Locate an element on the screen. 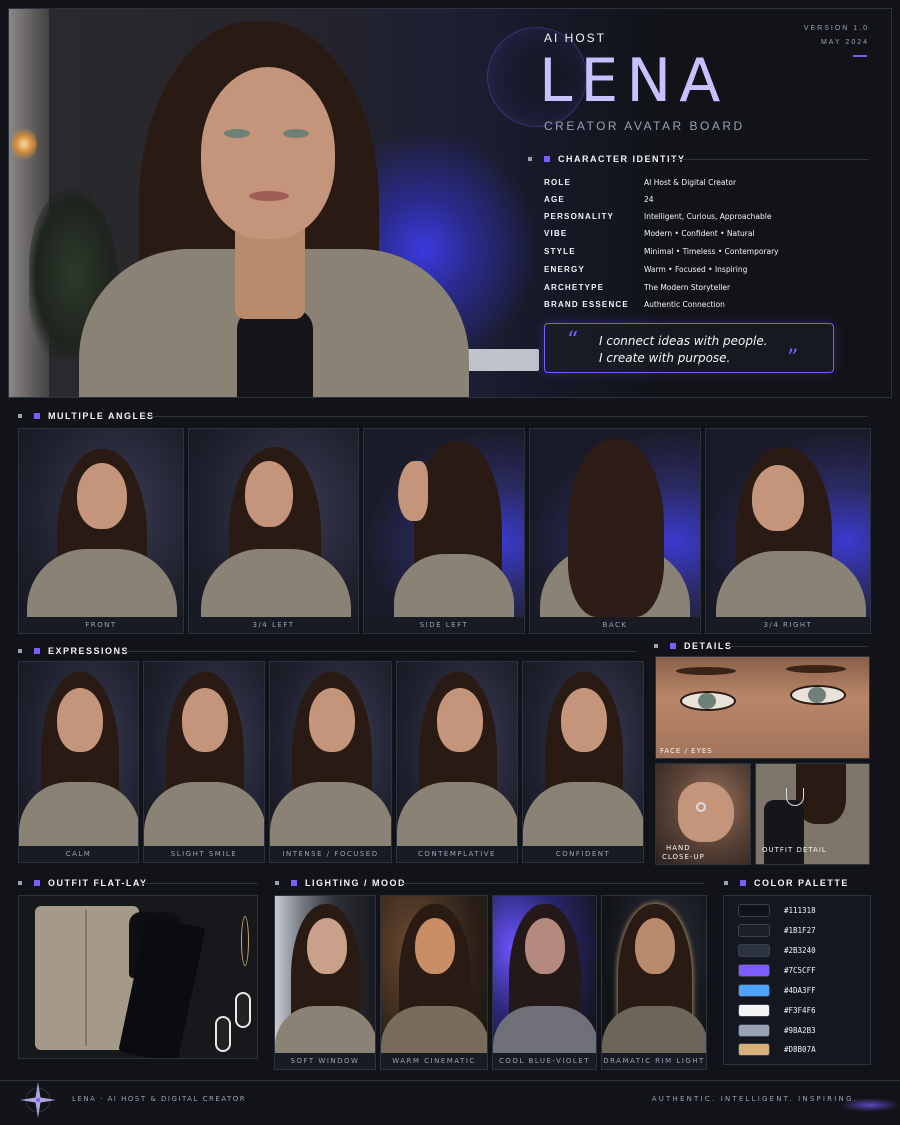 This screenshot has width=900, height=1125. palette-panel is located at coordinates (797, 980).